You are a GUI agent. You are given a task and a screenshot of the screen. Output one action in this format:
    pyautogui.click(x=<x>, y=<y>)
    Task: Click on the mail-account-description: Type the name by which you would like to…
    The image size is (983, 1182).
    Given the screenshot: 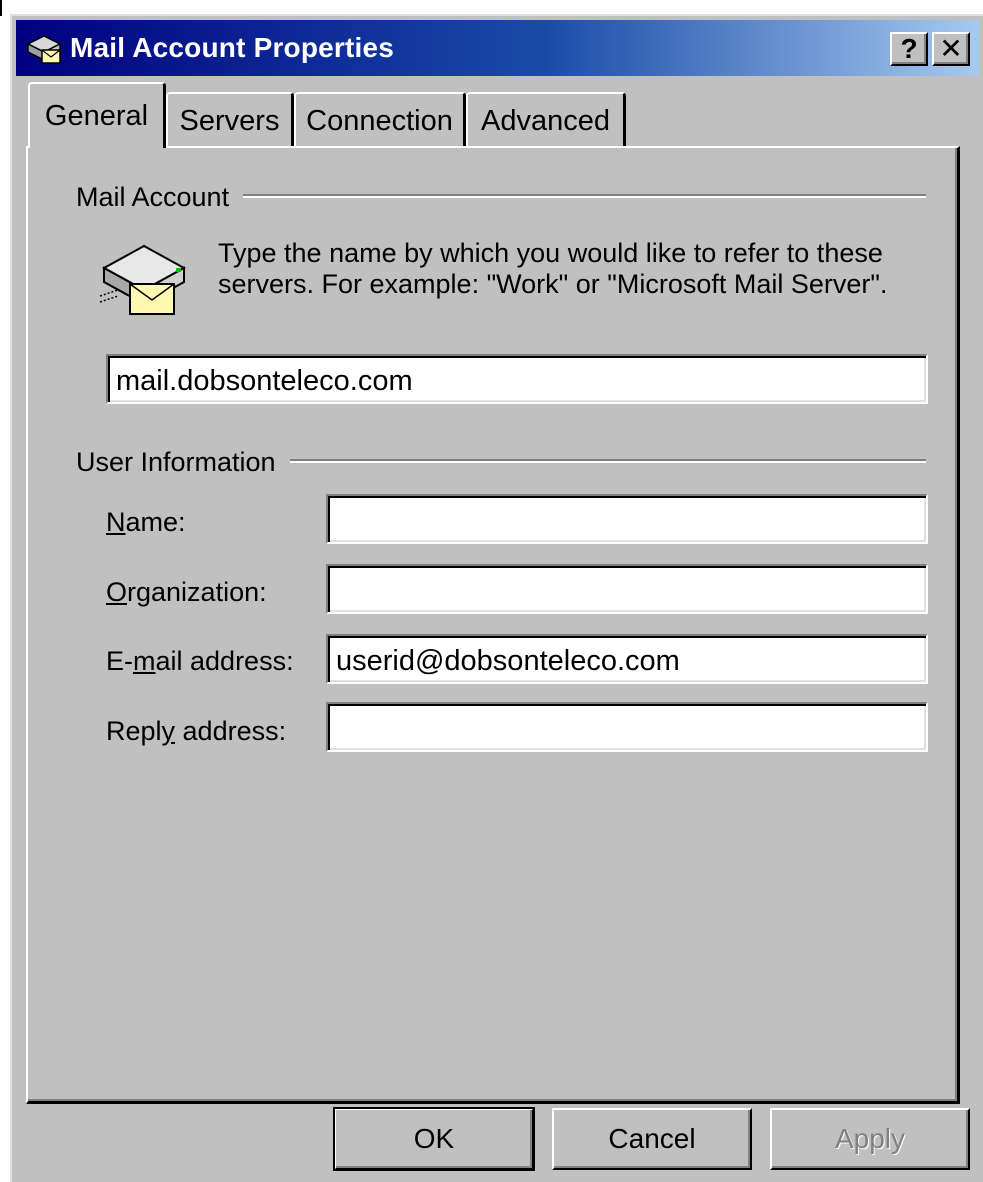 What is the action you would take?
    pyautogui.click(x=553, y=268)
    